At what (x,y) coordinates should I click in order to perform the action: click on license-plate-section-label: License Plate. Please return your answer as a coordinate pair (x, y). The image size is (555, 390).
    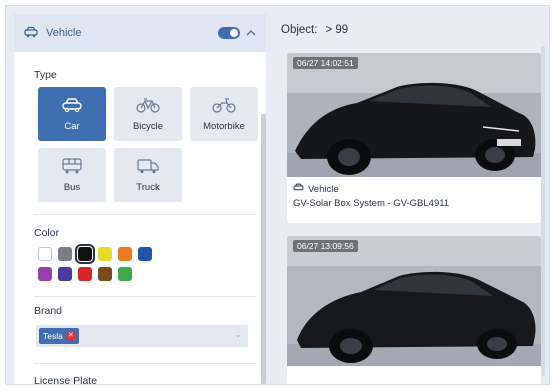
    Looking at the image, I should click on (66, 380).